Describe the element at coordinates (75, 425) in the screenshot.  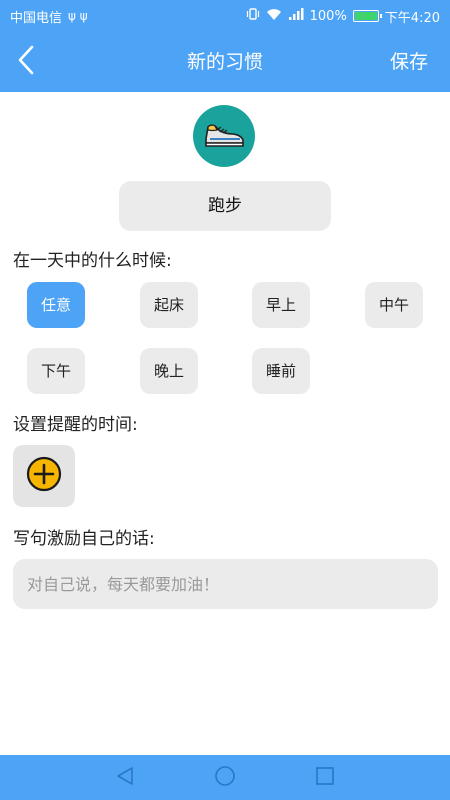
I see `reminder-label: 设置提醒的时间:` at that location.